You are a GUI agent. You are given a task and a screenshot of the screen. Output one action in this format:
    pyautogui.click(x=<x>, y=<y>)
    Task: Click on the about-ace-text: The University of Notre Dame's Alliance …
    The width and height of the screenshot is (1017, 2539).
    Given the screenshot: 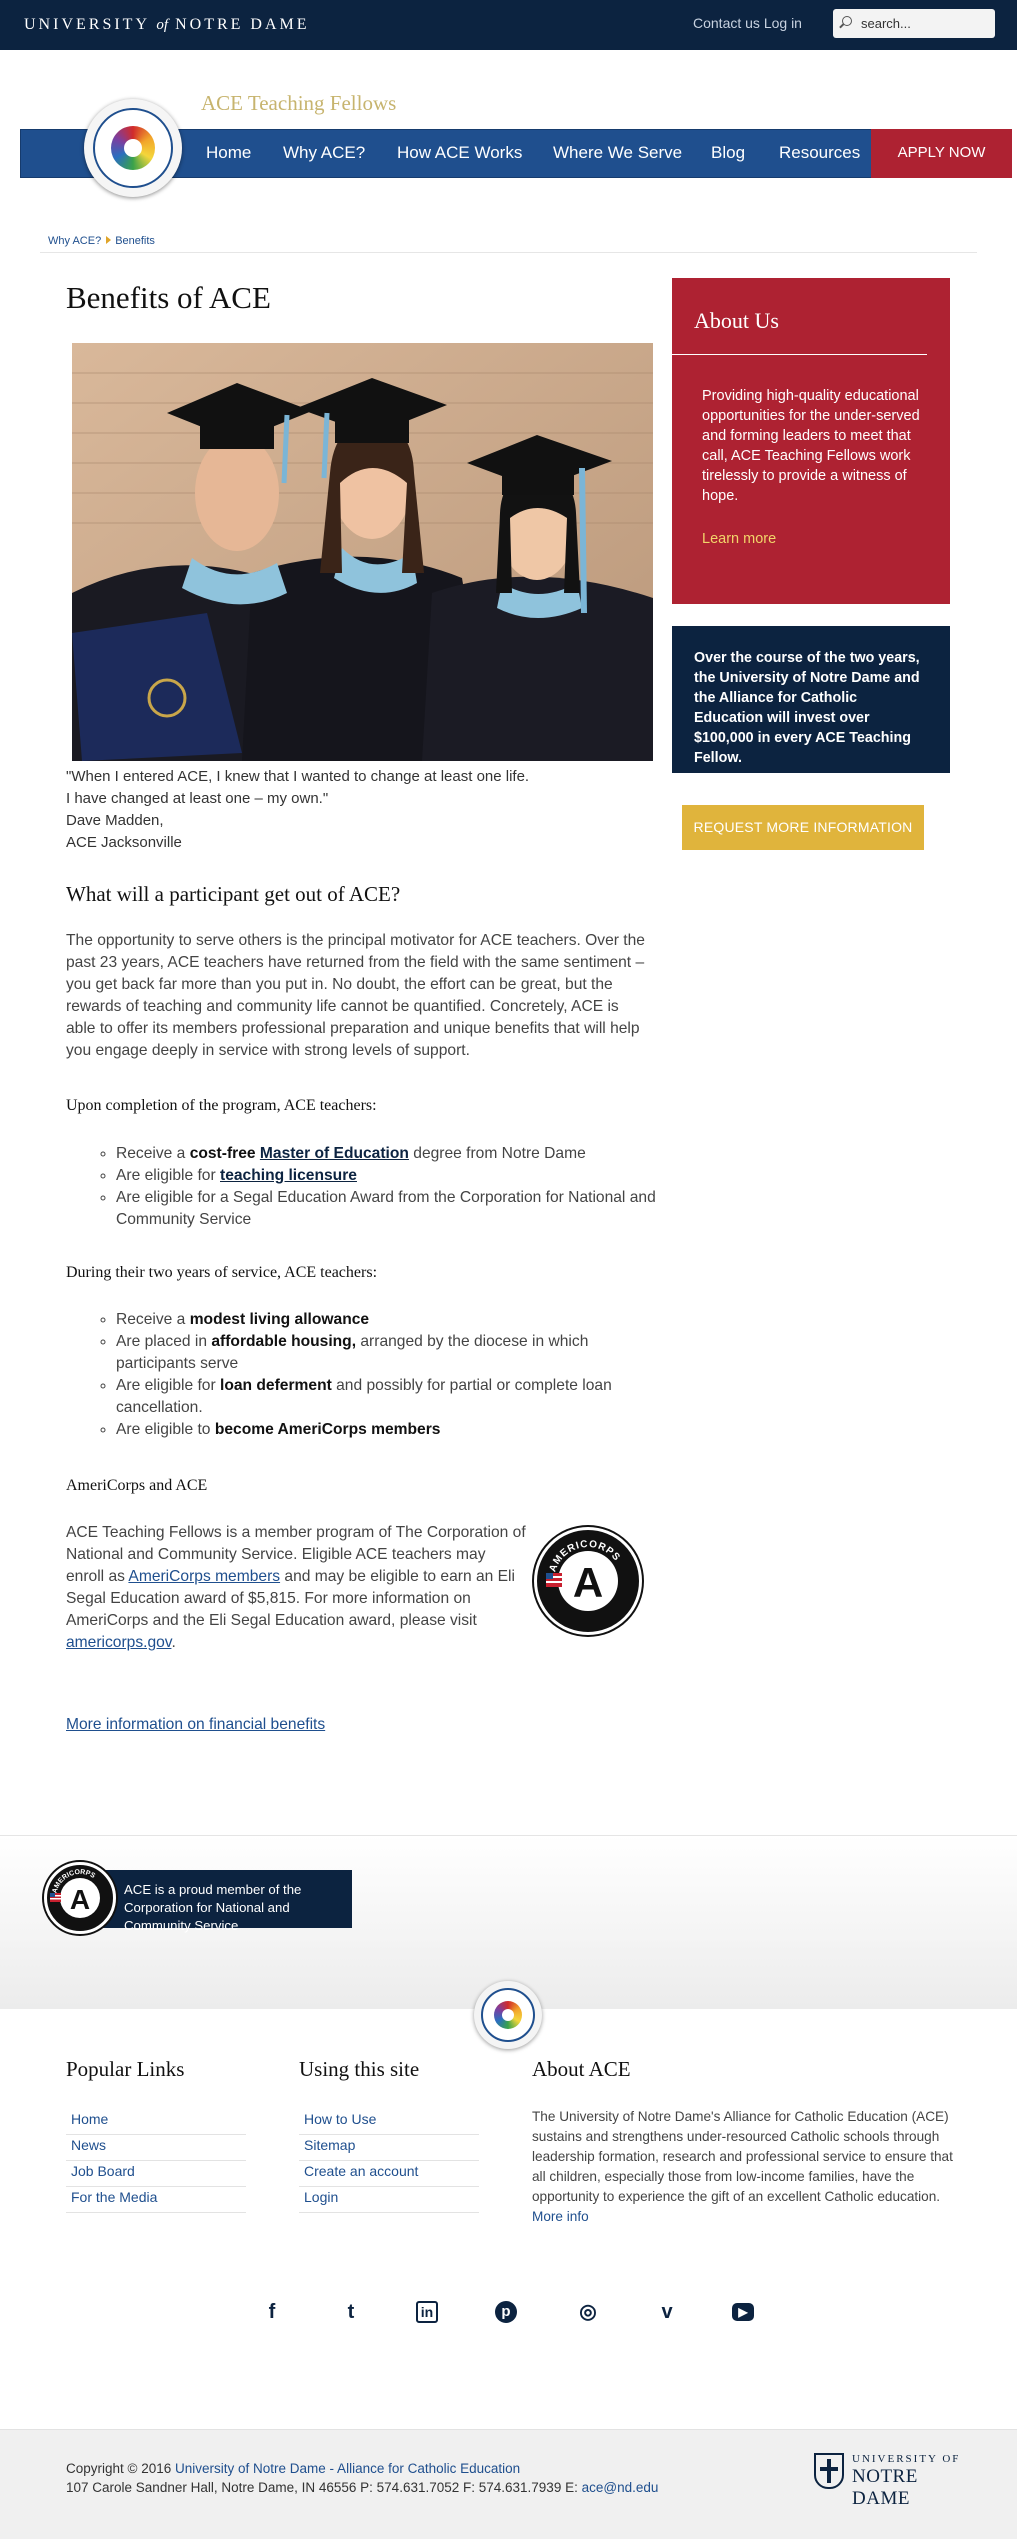 What is the action you would take?
    pyautogui.click(x=747, y=2167)
    